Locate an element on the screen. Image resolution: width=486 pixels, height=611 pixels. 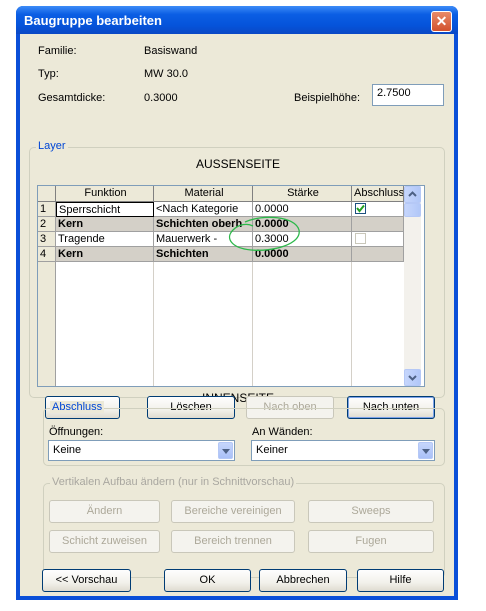
thickness-value: 0.3000 is located at coordinates (161, 98).